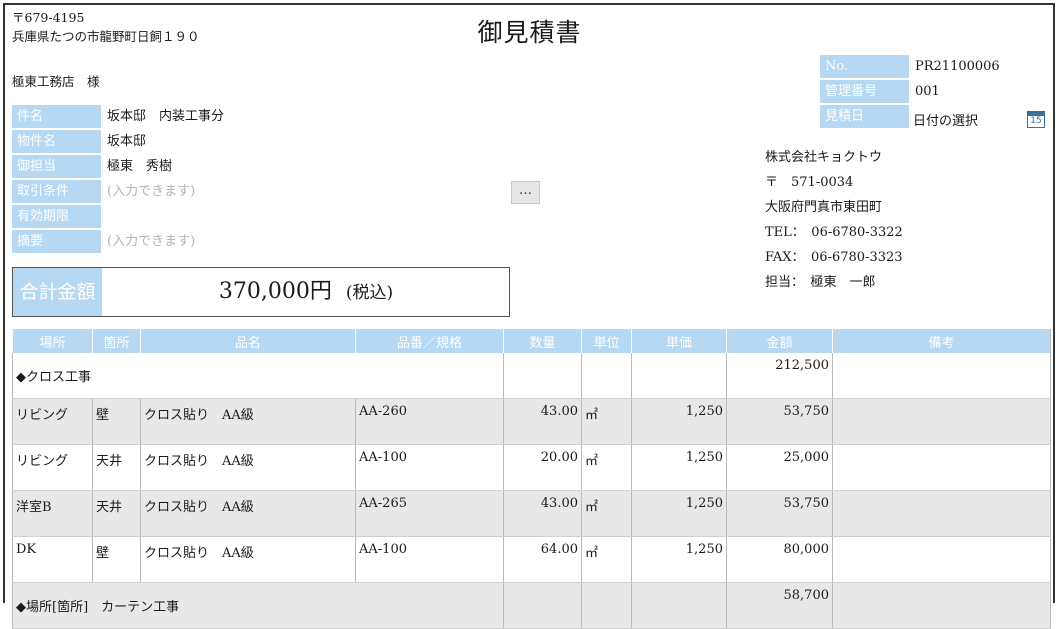  What do you see at coordinates (429, 421) in the screenshot?
I see `cell-code: AA-260` at bounding box center [429, 421].